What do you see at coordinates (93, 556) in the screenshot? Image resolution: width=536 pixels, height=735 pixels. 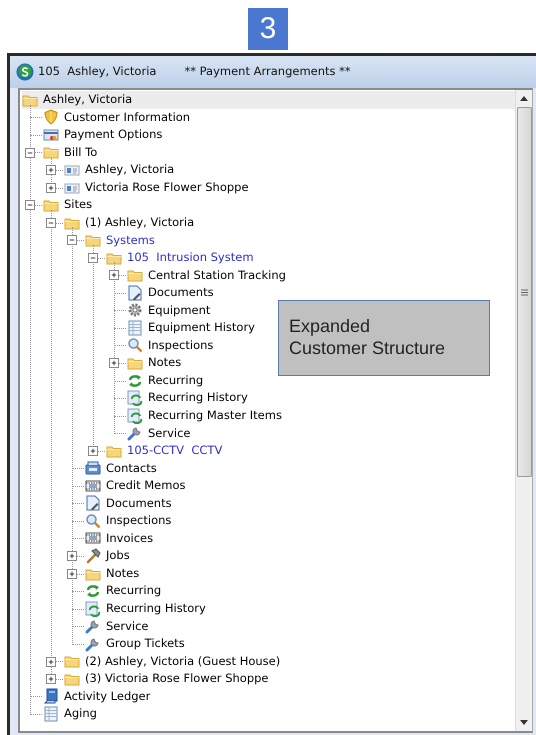 I see `hammer-icon` at bounding box center [93, 556].